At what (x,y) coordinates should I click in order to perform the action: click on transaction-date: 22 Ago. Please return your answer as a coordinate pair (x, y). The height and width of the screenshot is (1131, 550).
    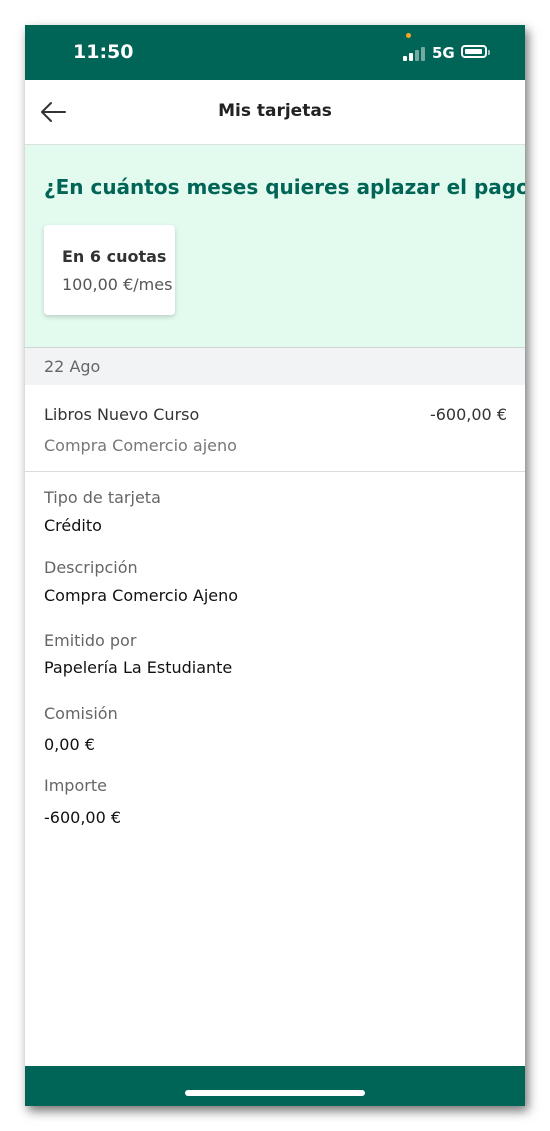
    Looking at the image, I should click on (72, 366).